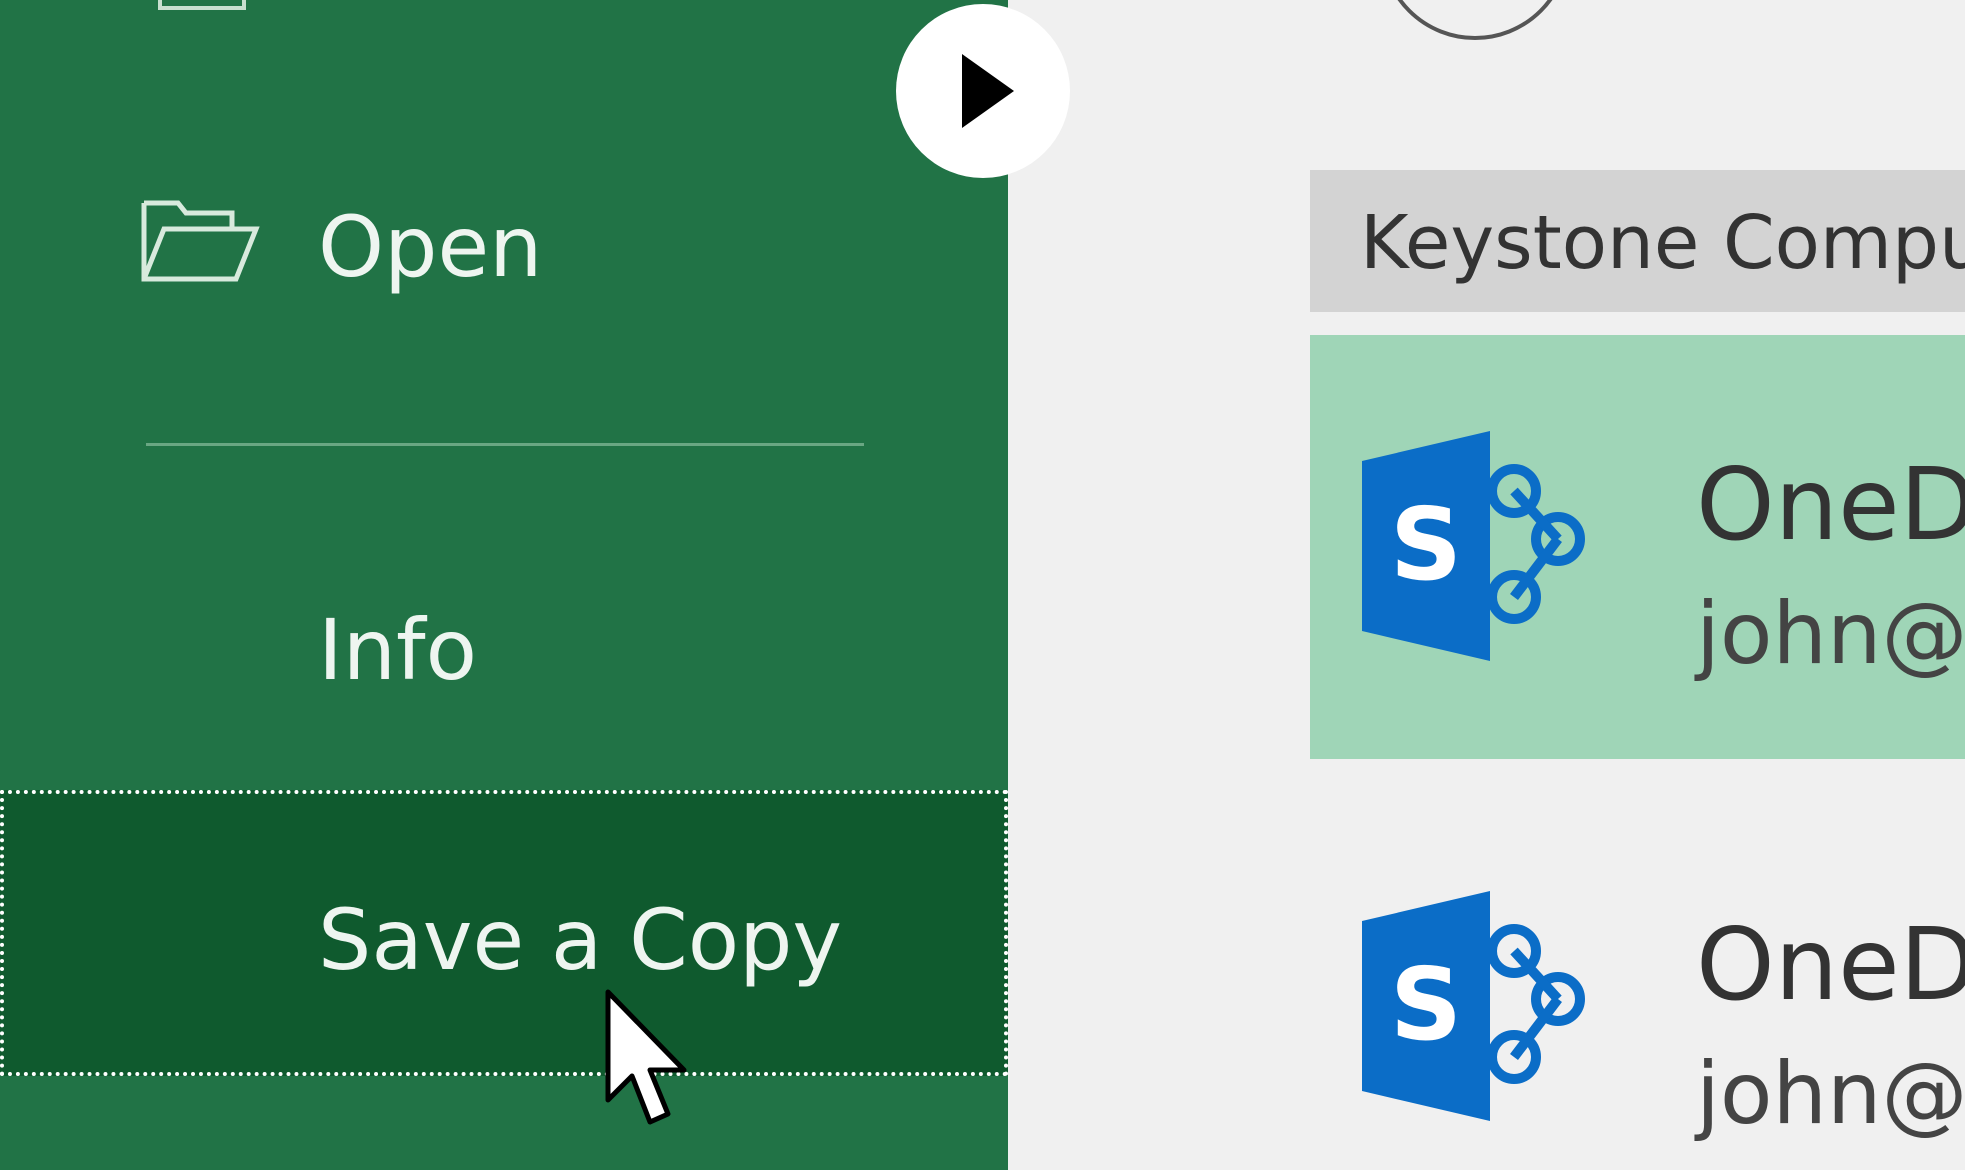  What do you see at coordinates (988, 91) in the screenshot?
I see `play-icon` at bounding box center [988, 91].